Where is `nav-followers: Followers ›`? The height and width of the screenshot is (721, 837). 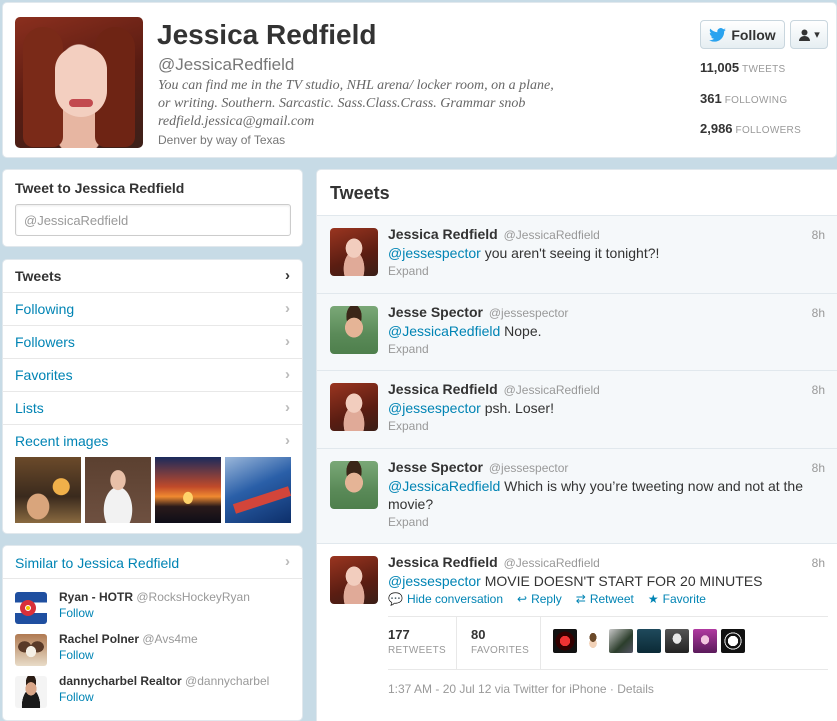
nav-followers: Followers › is located at coordinates (152, 342).